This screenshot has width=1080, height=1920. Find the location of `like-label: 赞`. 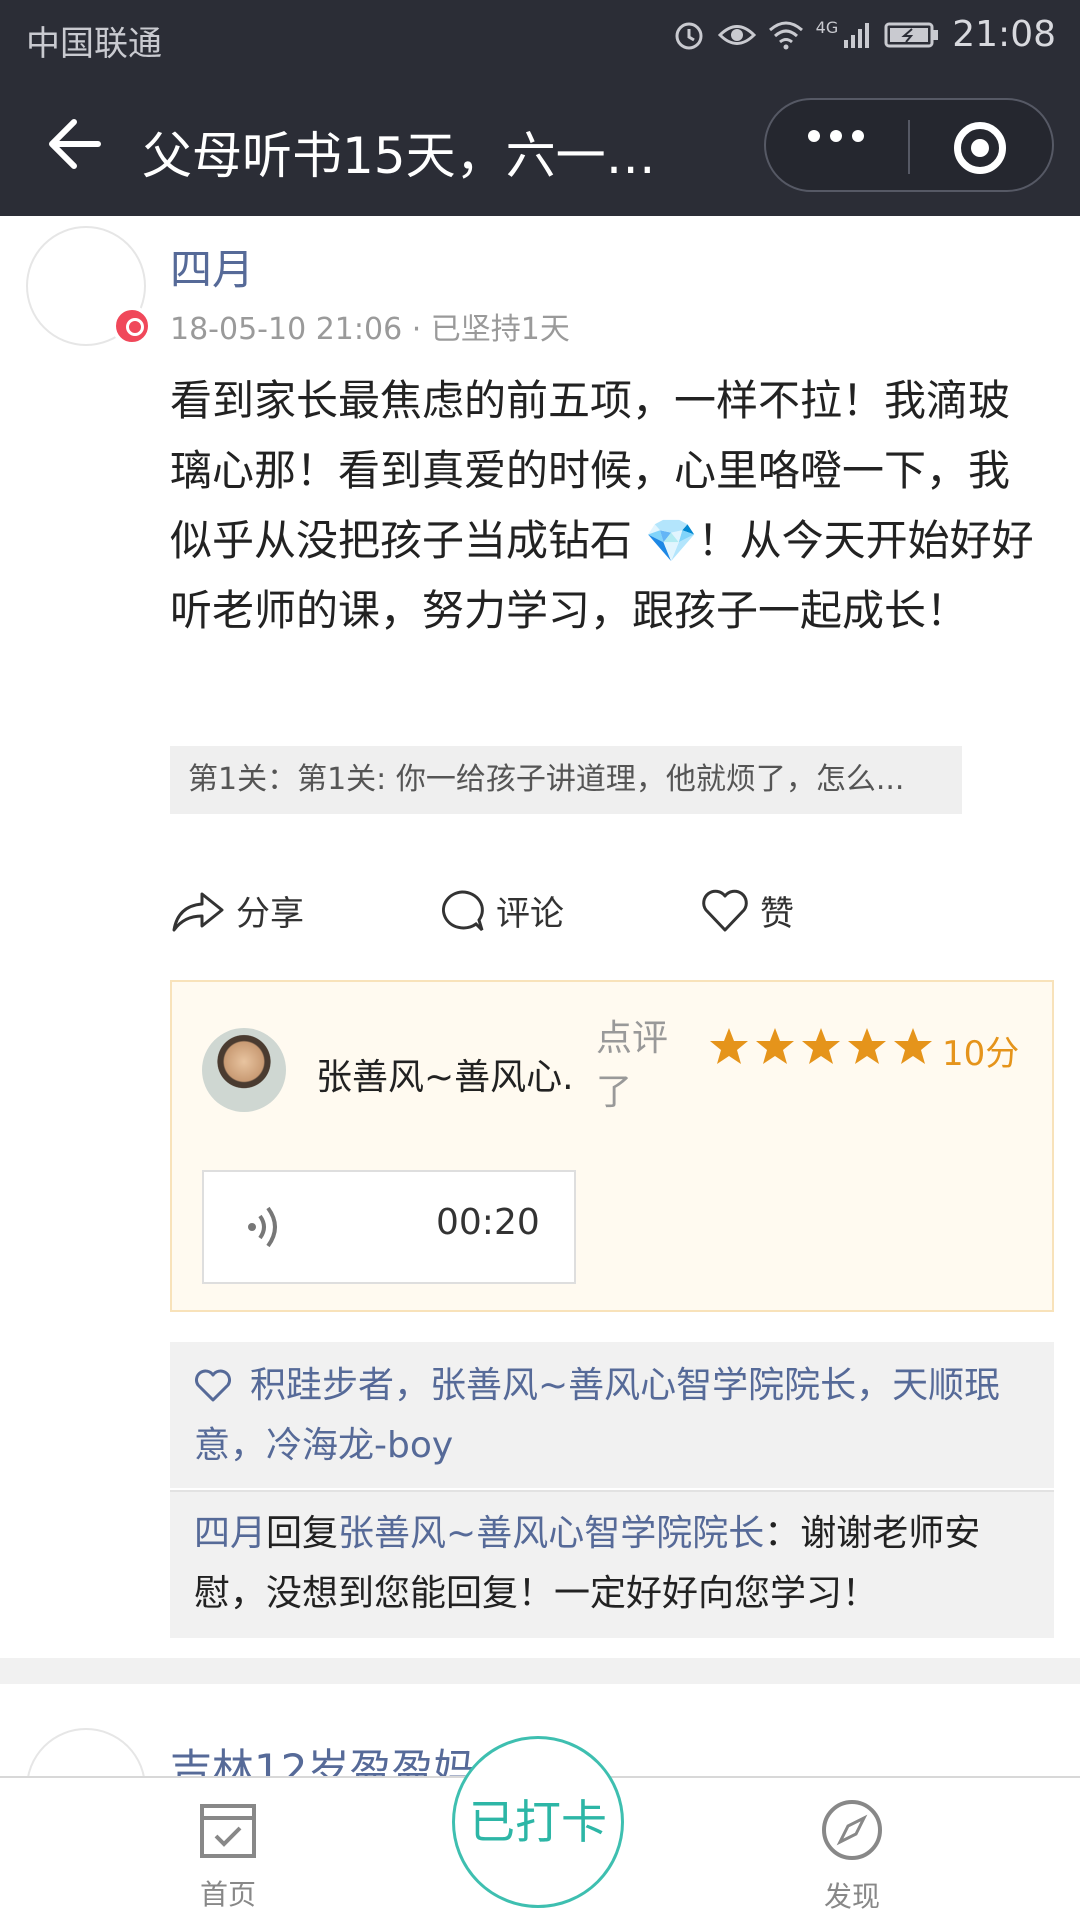

like-label: 赞 is located at coordinates (777, 914).